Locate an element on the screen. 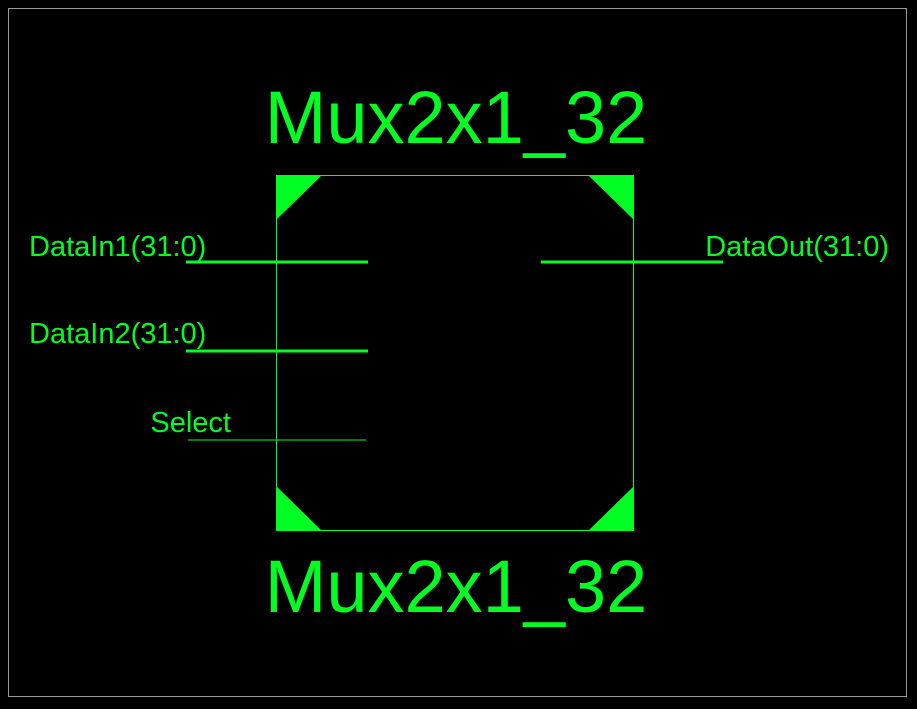 The image size is (917, 709). pin-dataout: DataOut(31:0) is located at coordinates (715, 247).